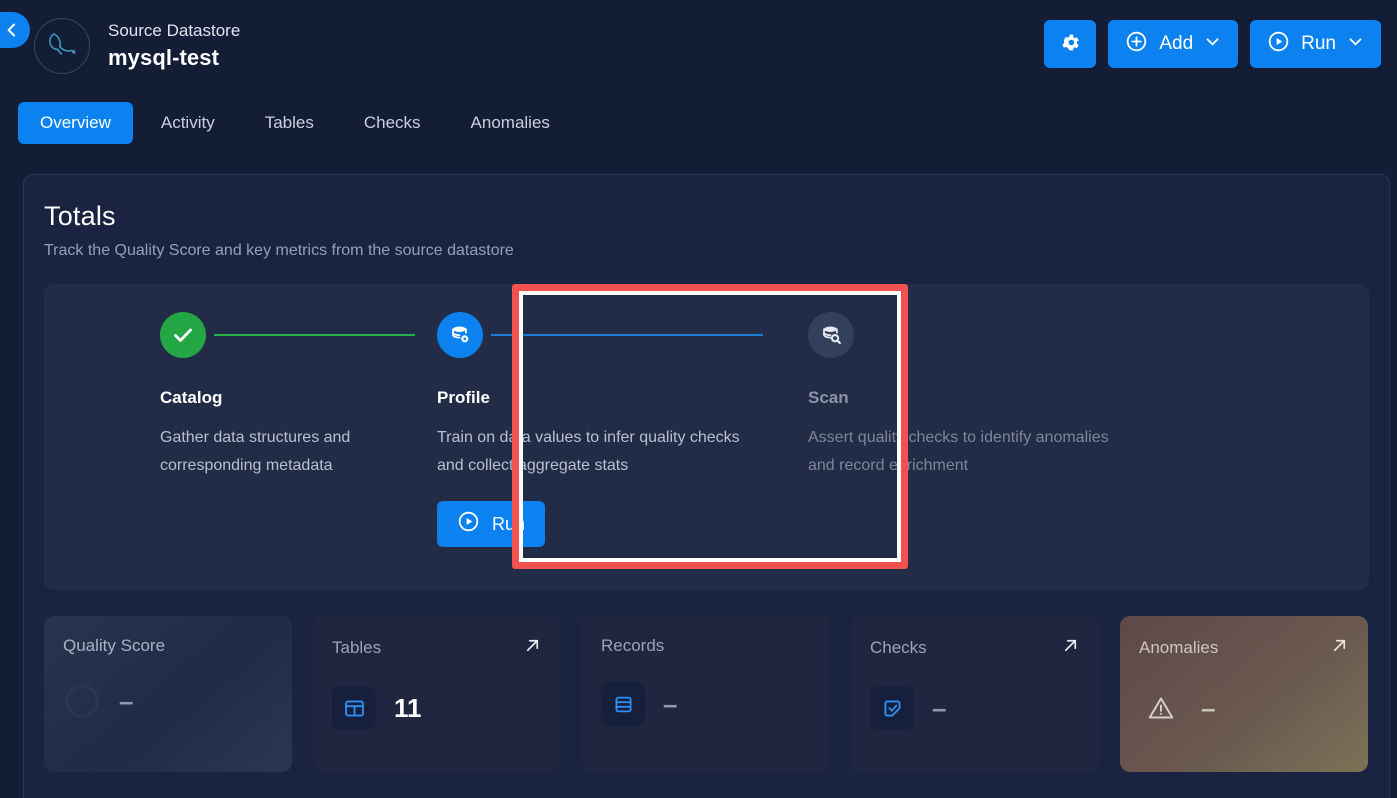 The width and height of the screenshot is (1397, 798). I want to click on add-button: Add, so click(1173, 44).